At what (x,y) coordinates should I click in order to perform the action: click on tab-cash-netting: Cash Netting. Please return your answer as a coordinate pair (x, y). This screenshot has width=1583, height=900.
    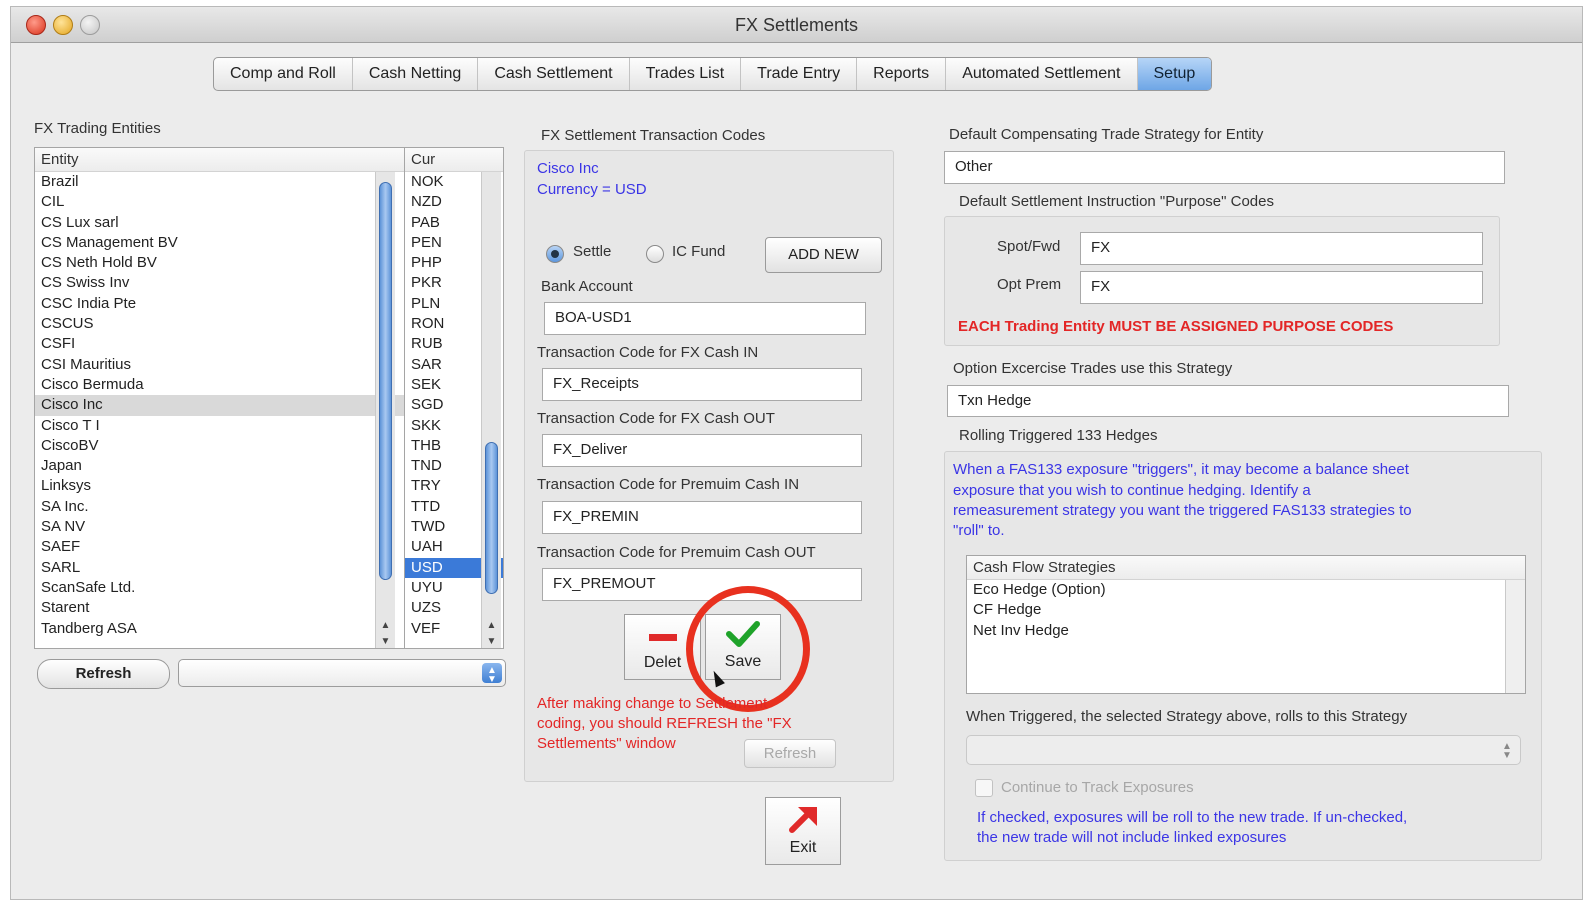
    Looking at the image, I should click on (416, 74).